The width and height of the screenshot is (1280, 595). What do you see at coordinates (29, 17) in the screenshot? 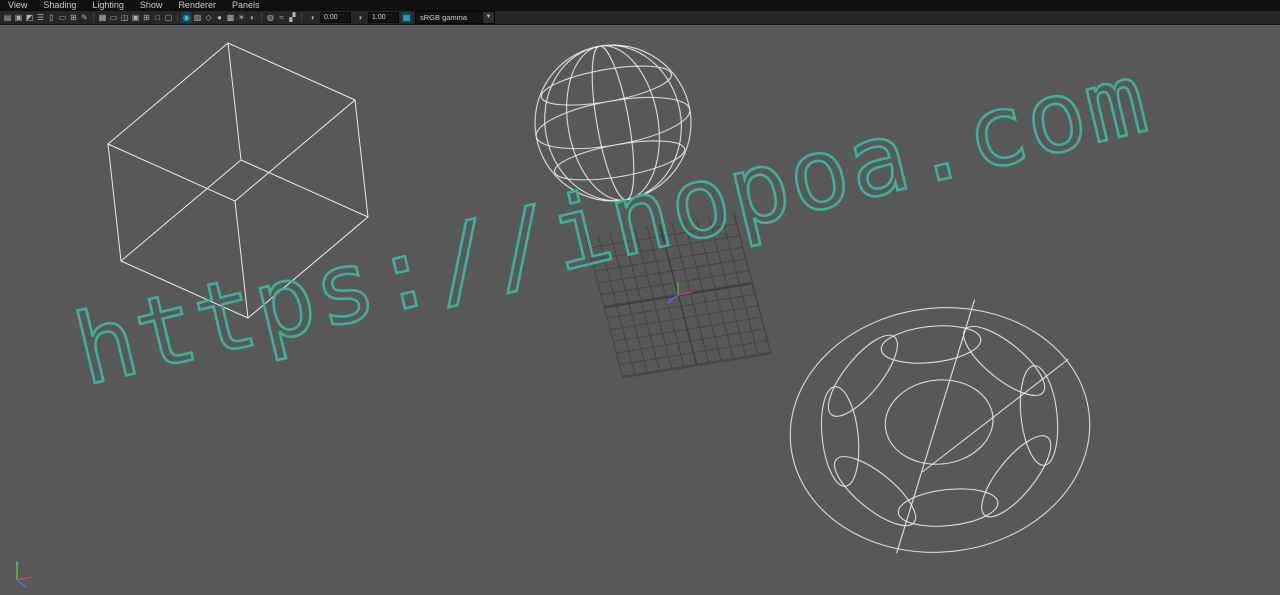
I see `lock-camera-icon: ◩` at bounding box center [29, 17].